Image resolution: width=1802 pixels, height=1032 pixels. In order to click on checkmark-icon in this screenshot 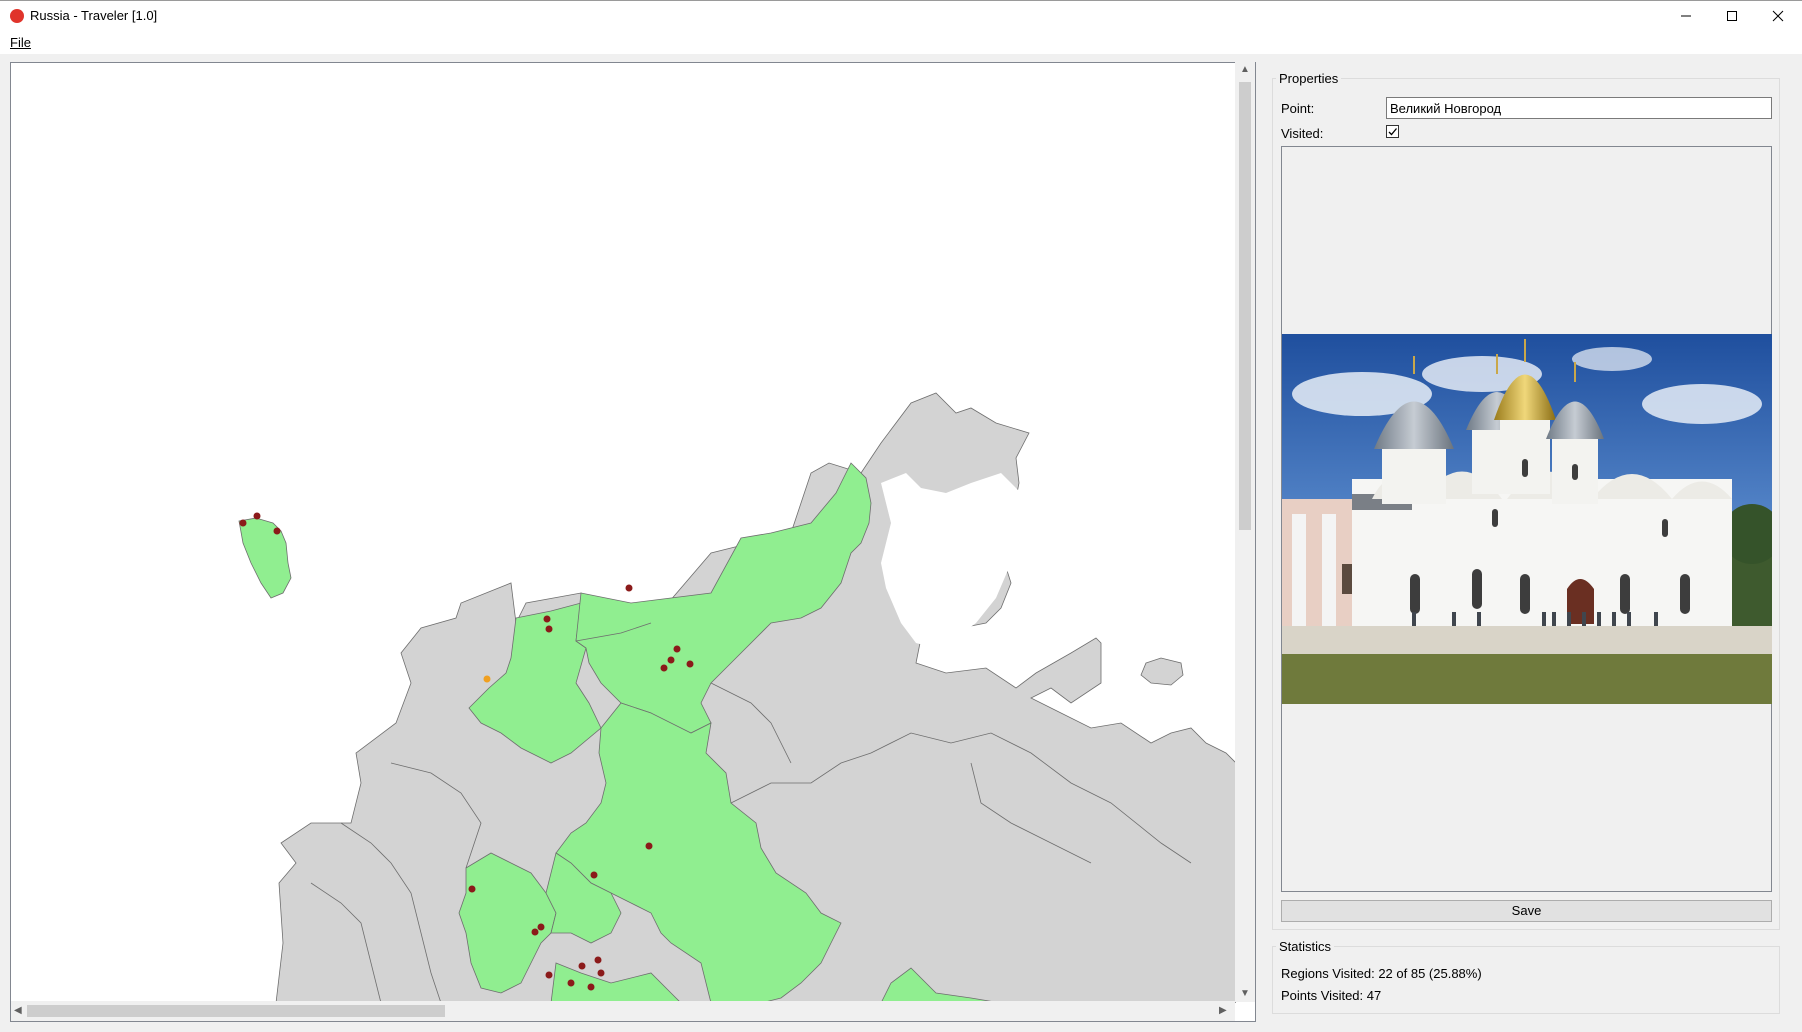, I will do `click(1392, 132)`.